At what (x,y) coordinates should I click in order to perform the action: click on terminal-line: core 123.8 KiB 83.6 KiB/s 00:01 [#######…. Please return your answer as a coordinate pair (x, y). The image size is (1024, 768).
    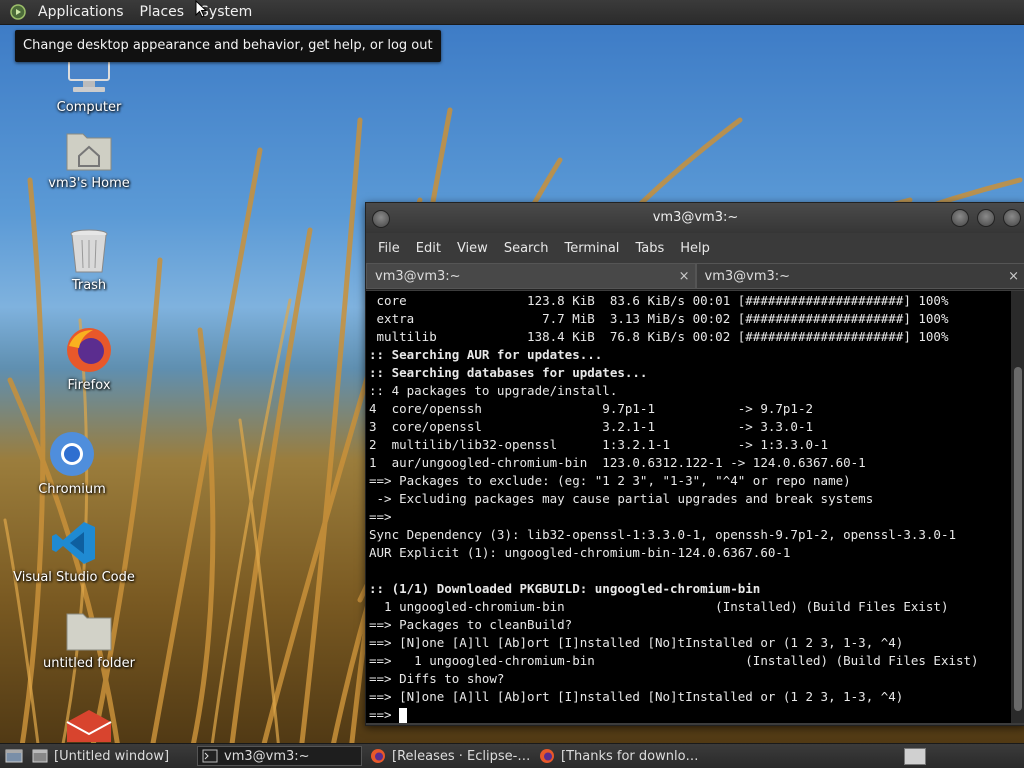
    Looking at the image, I should click on (659, 300).